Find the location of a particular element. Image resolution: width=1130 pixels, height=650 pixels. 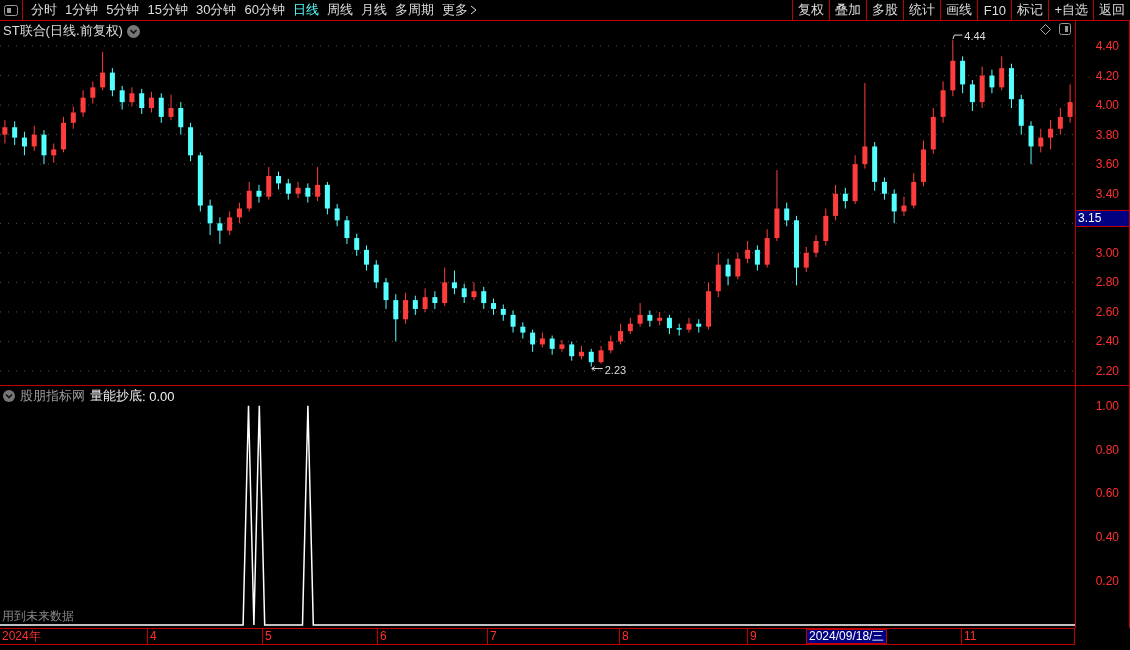

toolbar-button: 返回 is located at coordinates (1111, 10).